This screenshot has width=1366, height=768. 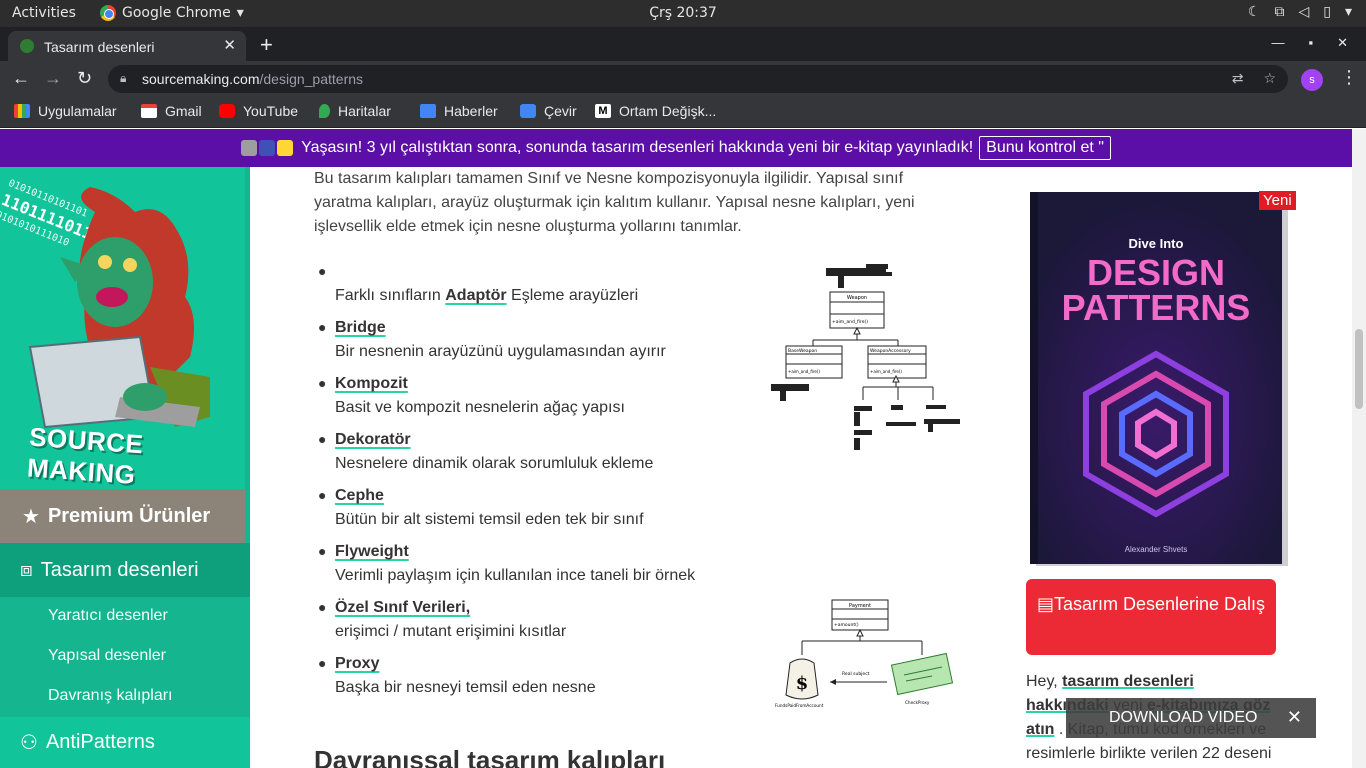 I want to click on pattern-link-facade: Cephe, so click(x=359, y=496).